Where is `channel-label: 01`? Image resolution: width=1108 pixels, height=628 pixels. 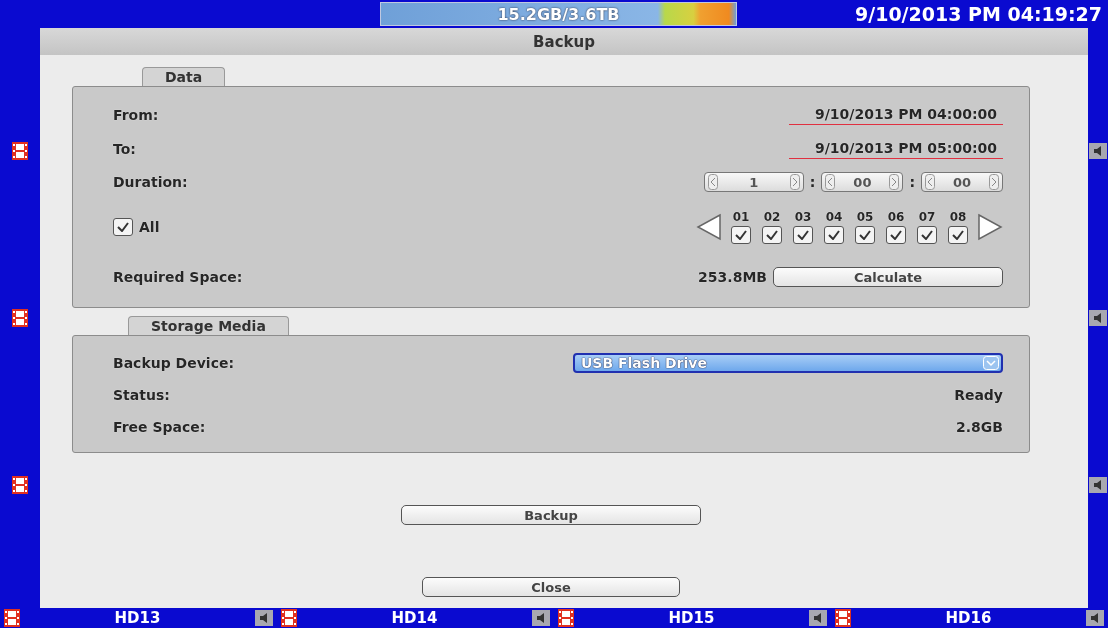 channel-label: 01 is located at coordinates (741, 217).